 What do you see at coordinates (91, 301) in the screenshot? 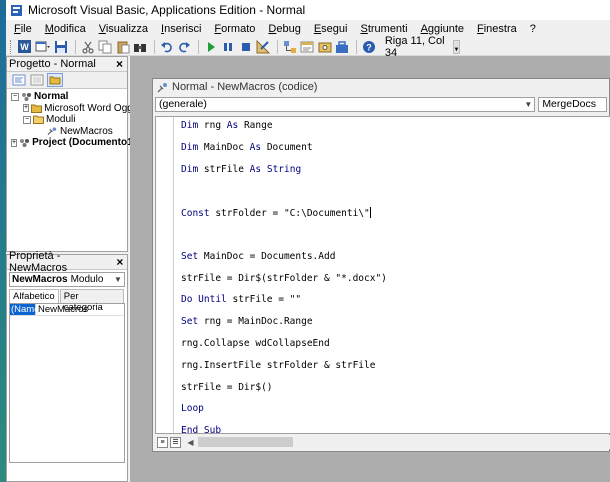
I see `tab-per-categoria: Per categoria` at bounding box center [91, 301].